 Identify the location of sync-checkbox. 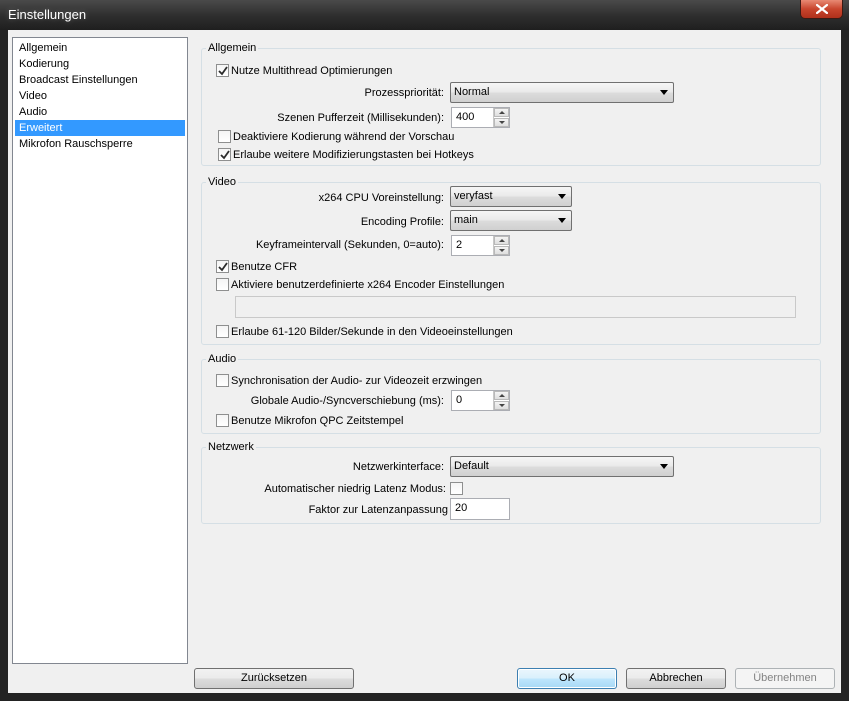
(222, 380).